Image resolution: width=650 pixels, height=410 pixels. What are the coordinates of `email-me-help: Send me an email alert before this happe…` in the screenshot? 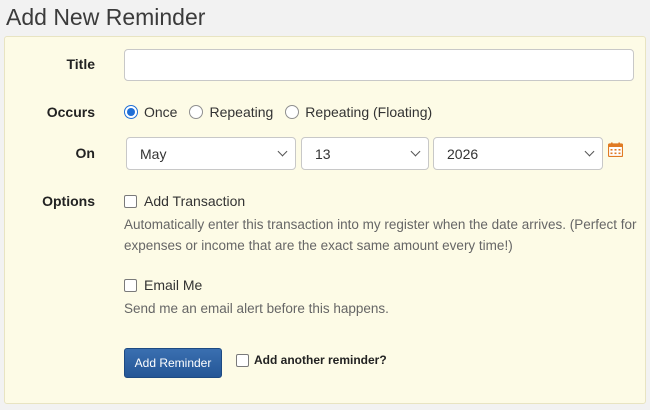 It's located at (256, 308).